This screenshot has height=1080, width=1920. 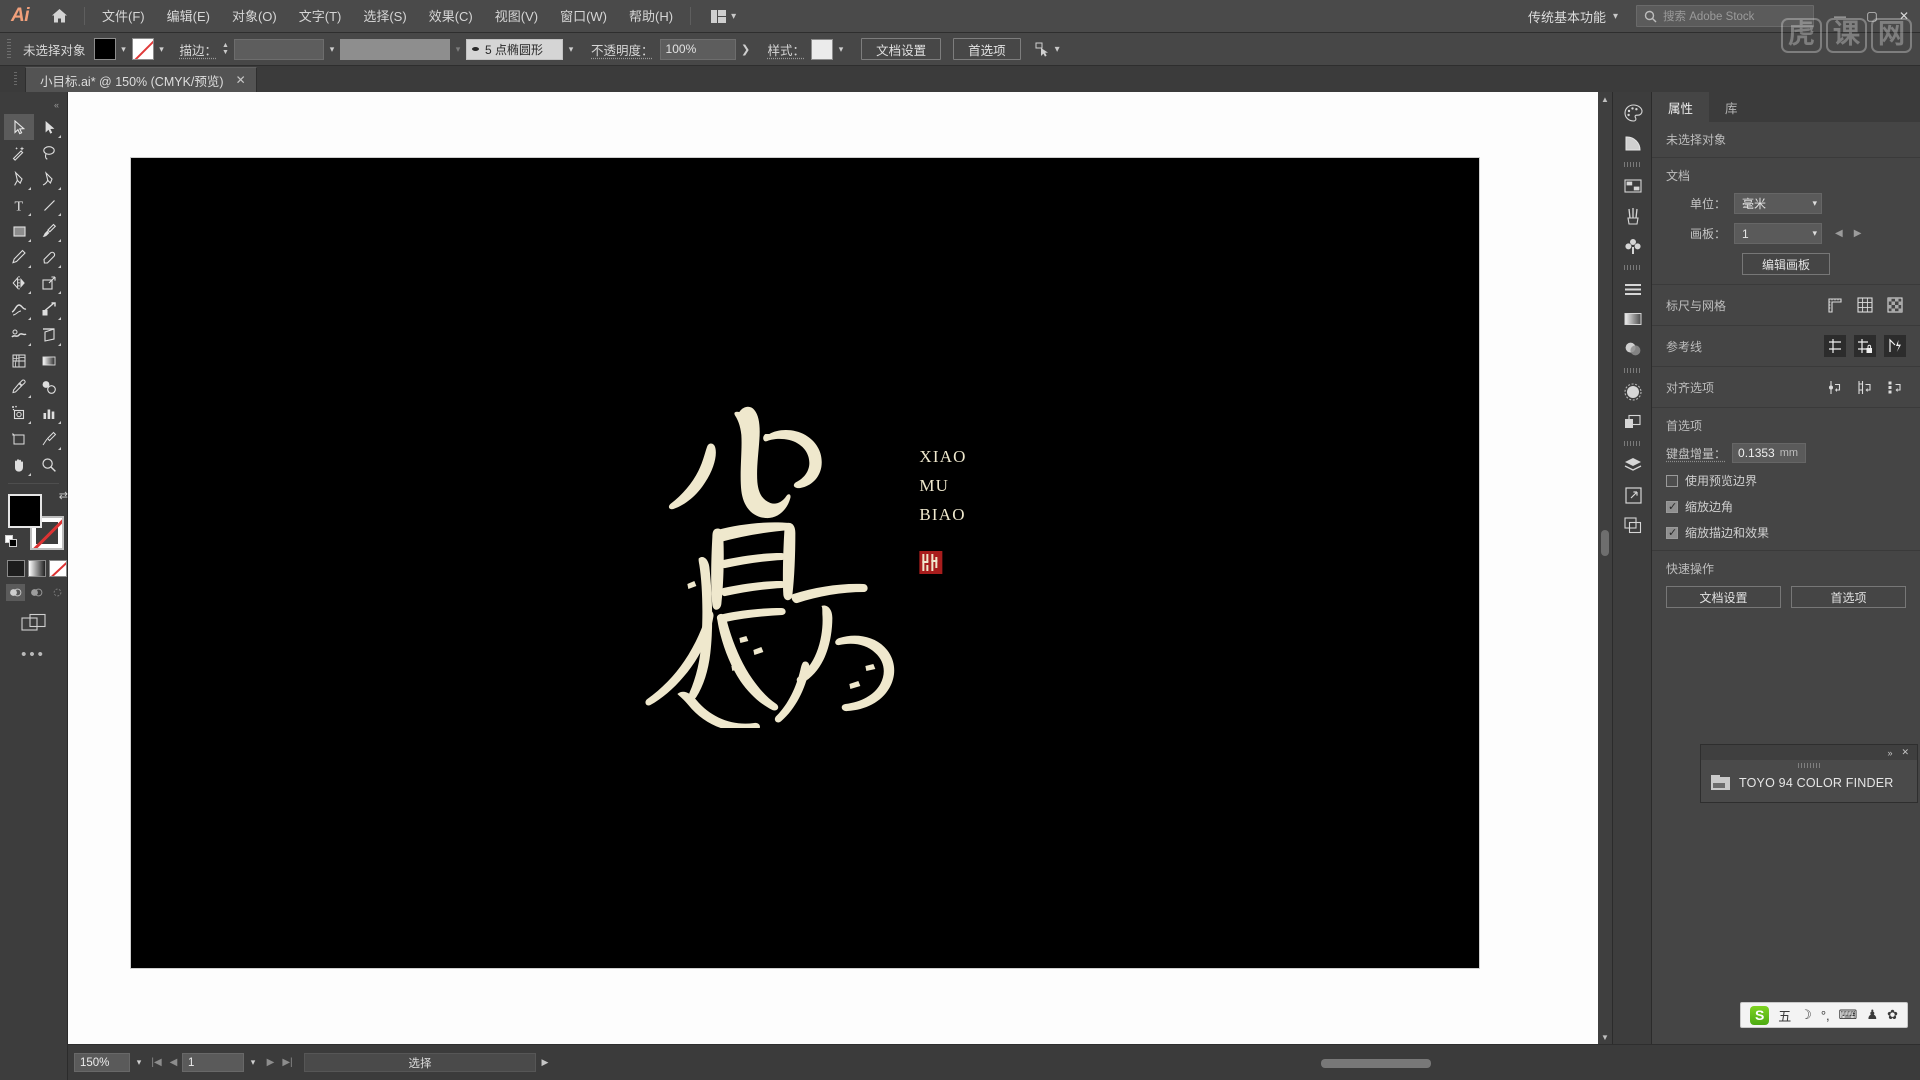 I want to click on close-button: ✕, so click(x=1904, y=16).